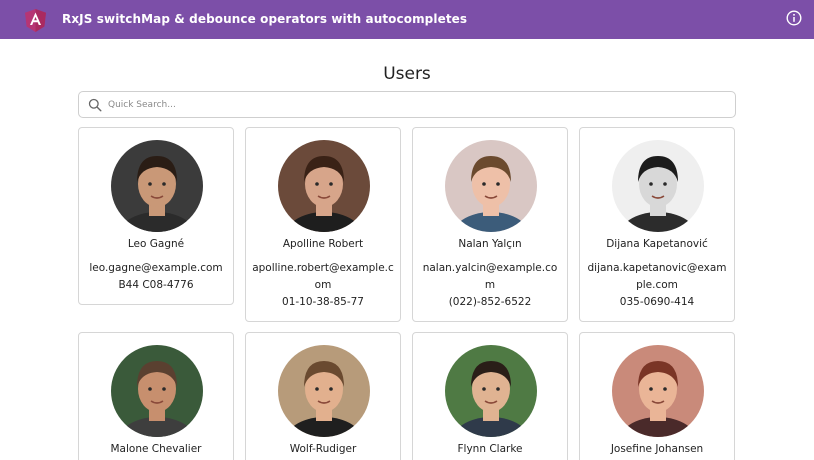 The height and width of the screenshot is (460, 814). I want to click on user-details: leo.gagne@example.com B44 C08-4776, so click(156, 277).